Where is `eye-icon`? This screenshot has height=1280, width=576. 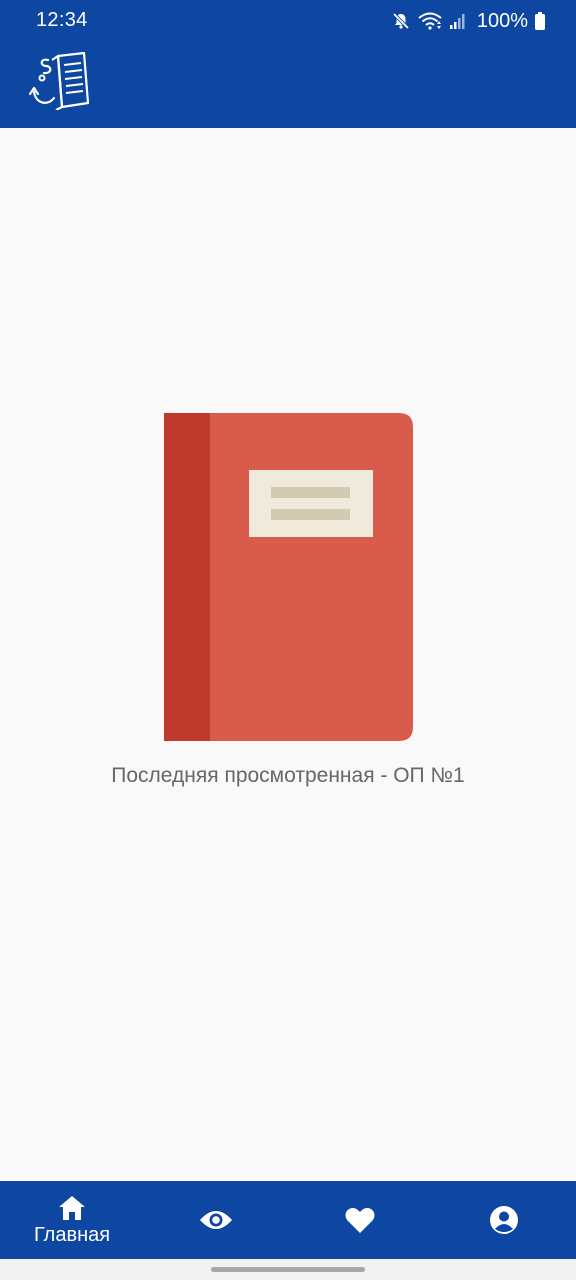
eye-icon is located at coordinates (216, 1220).